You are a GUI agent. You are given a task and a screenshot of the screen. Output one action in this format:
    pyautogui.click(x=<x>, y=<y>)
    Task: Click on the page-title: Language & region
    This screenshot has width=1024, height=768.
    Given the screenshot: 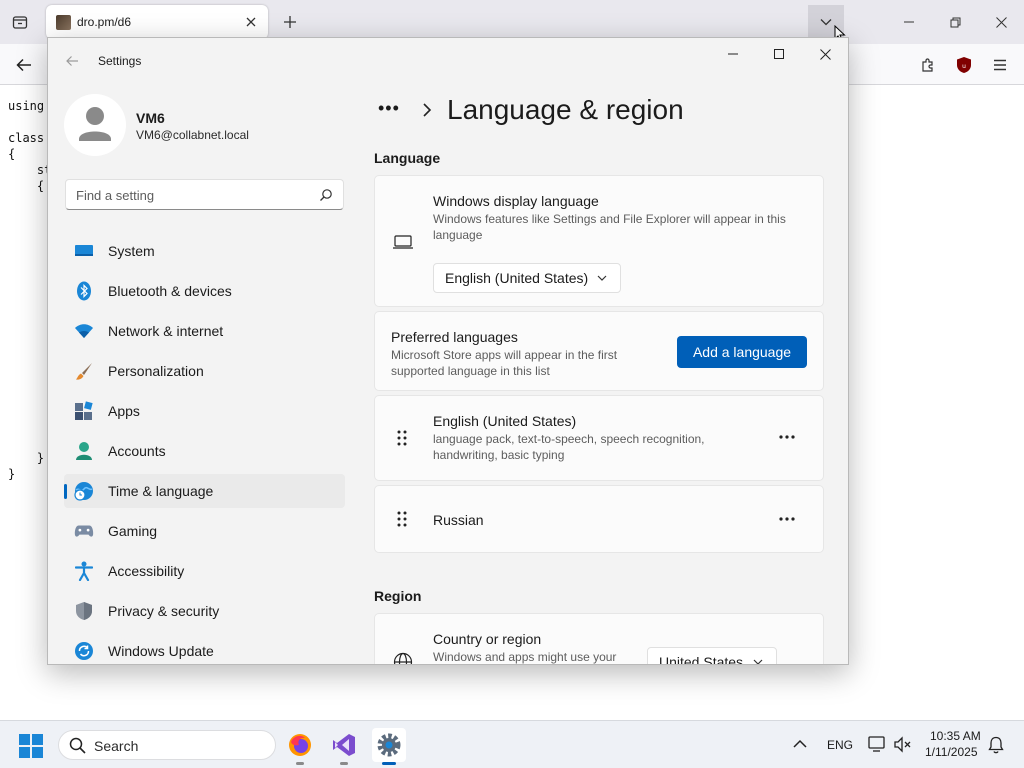 What is the action you would take?
    pyautogui.click(x=565, y=109)
    